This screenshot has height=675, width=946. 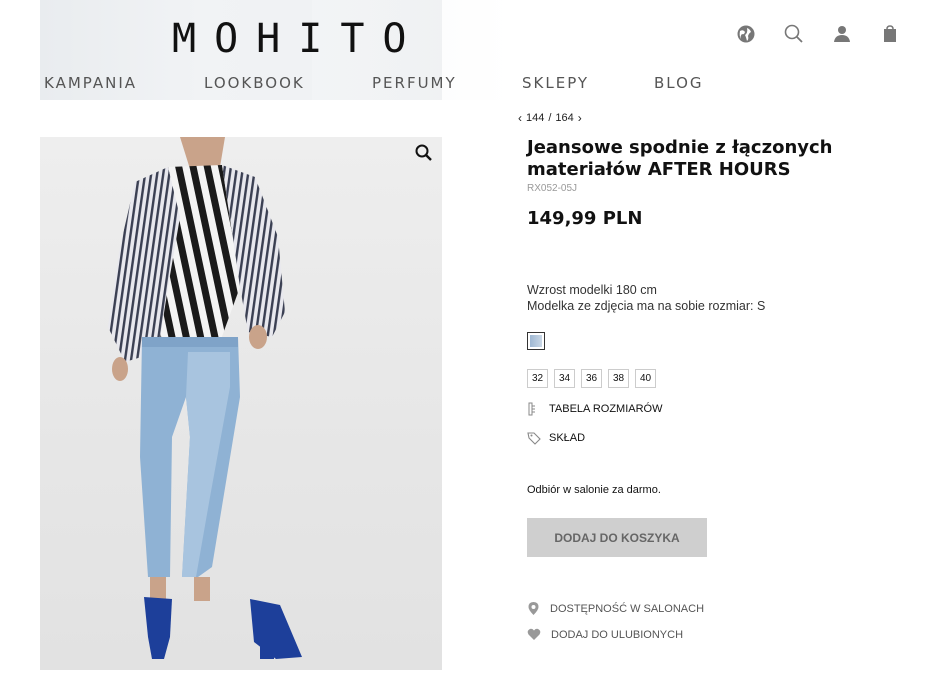 What do you see at coordinates (585, 218) in the screenshot?
I see `product-price: 149,99 PLN` at bounding box center [585, 218].